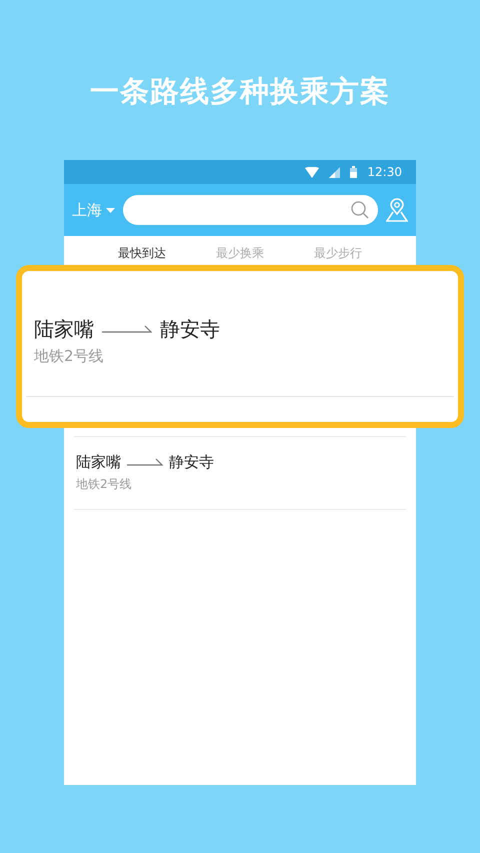 The image size is (480, 853). I want to click on search-field, so click(250, 210).